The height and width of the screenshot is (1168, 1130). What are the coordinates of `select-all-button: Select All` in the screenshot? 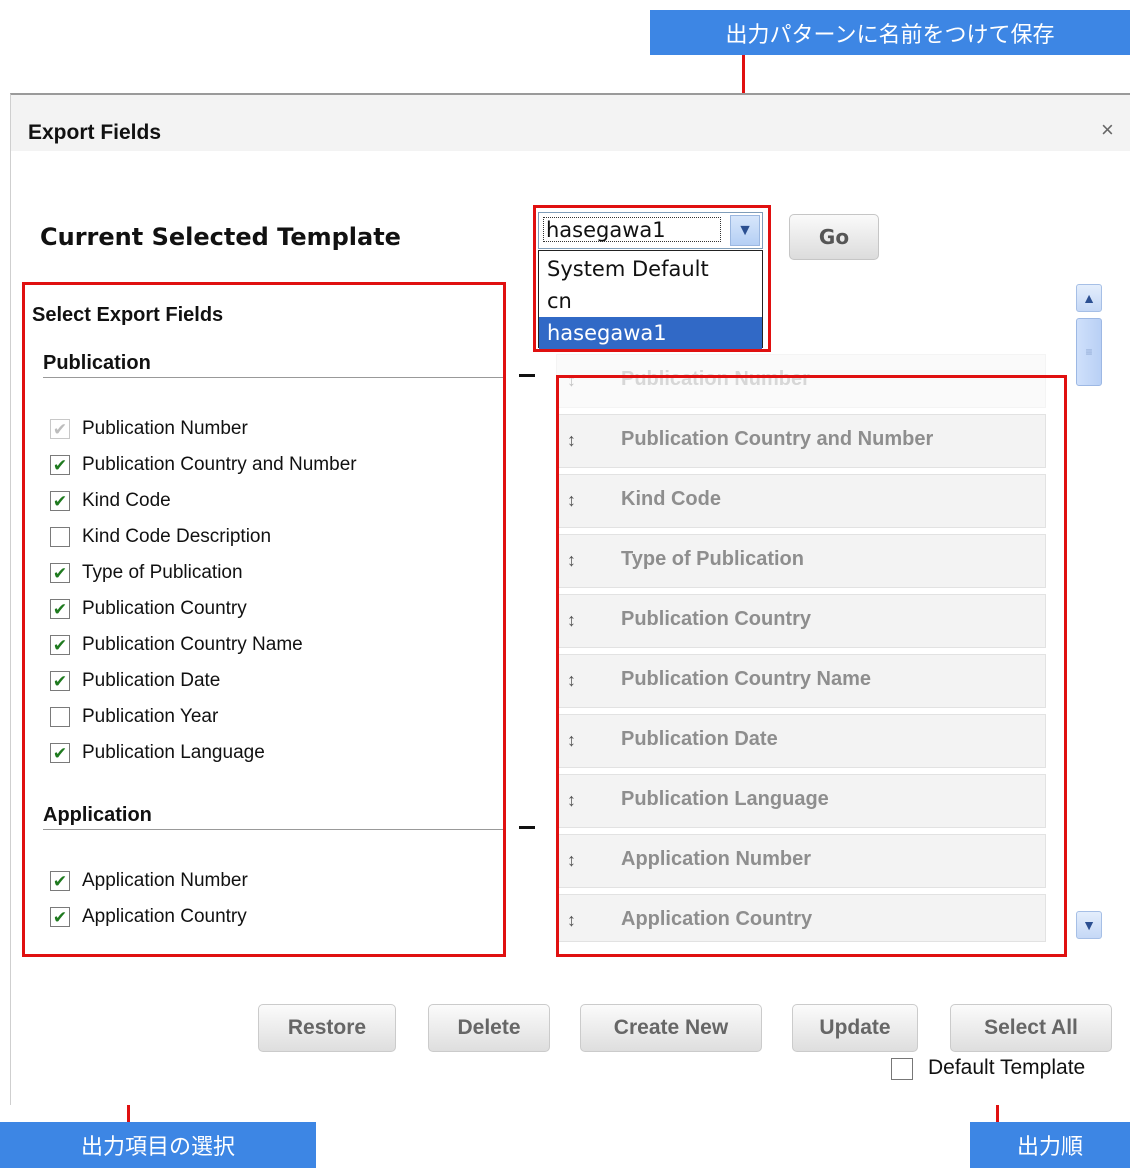 It's located at (1031, 1028).